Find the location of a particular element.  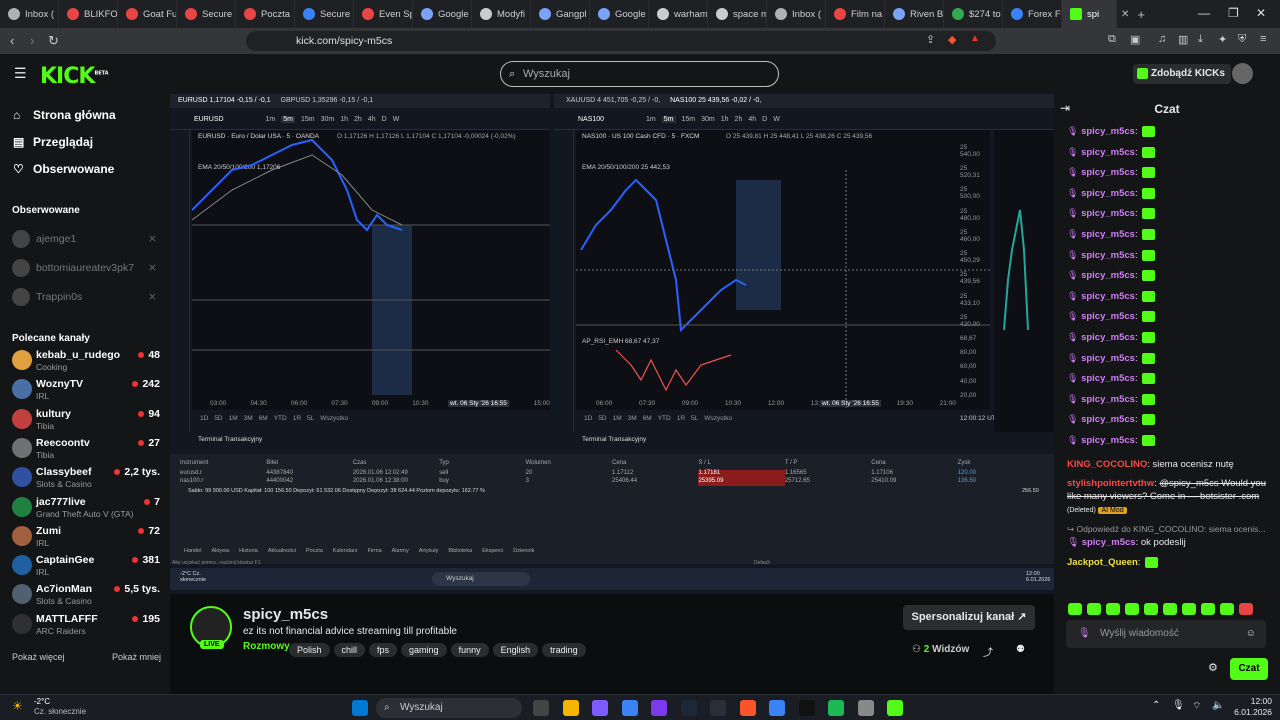

share-icon: ⇪ is located at coordinates (930, 39).